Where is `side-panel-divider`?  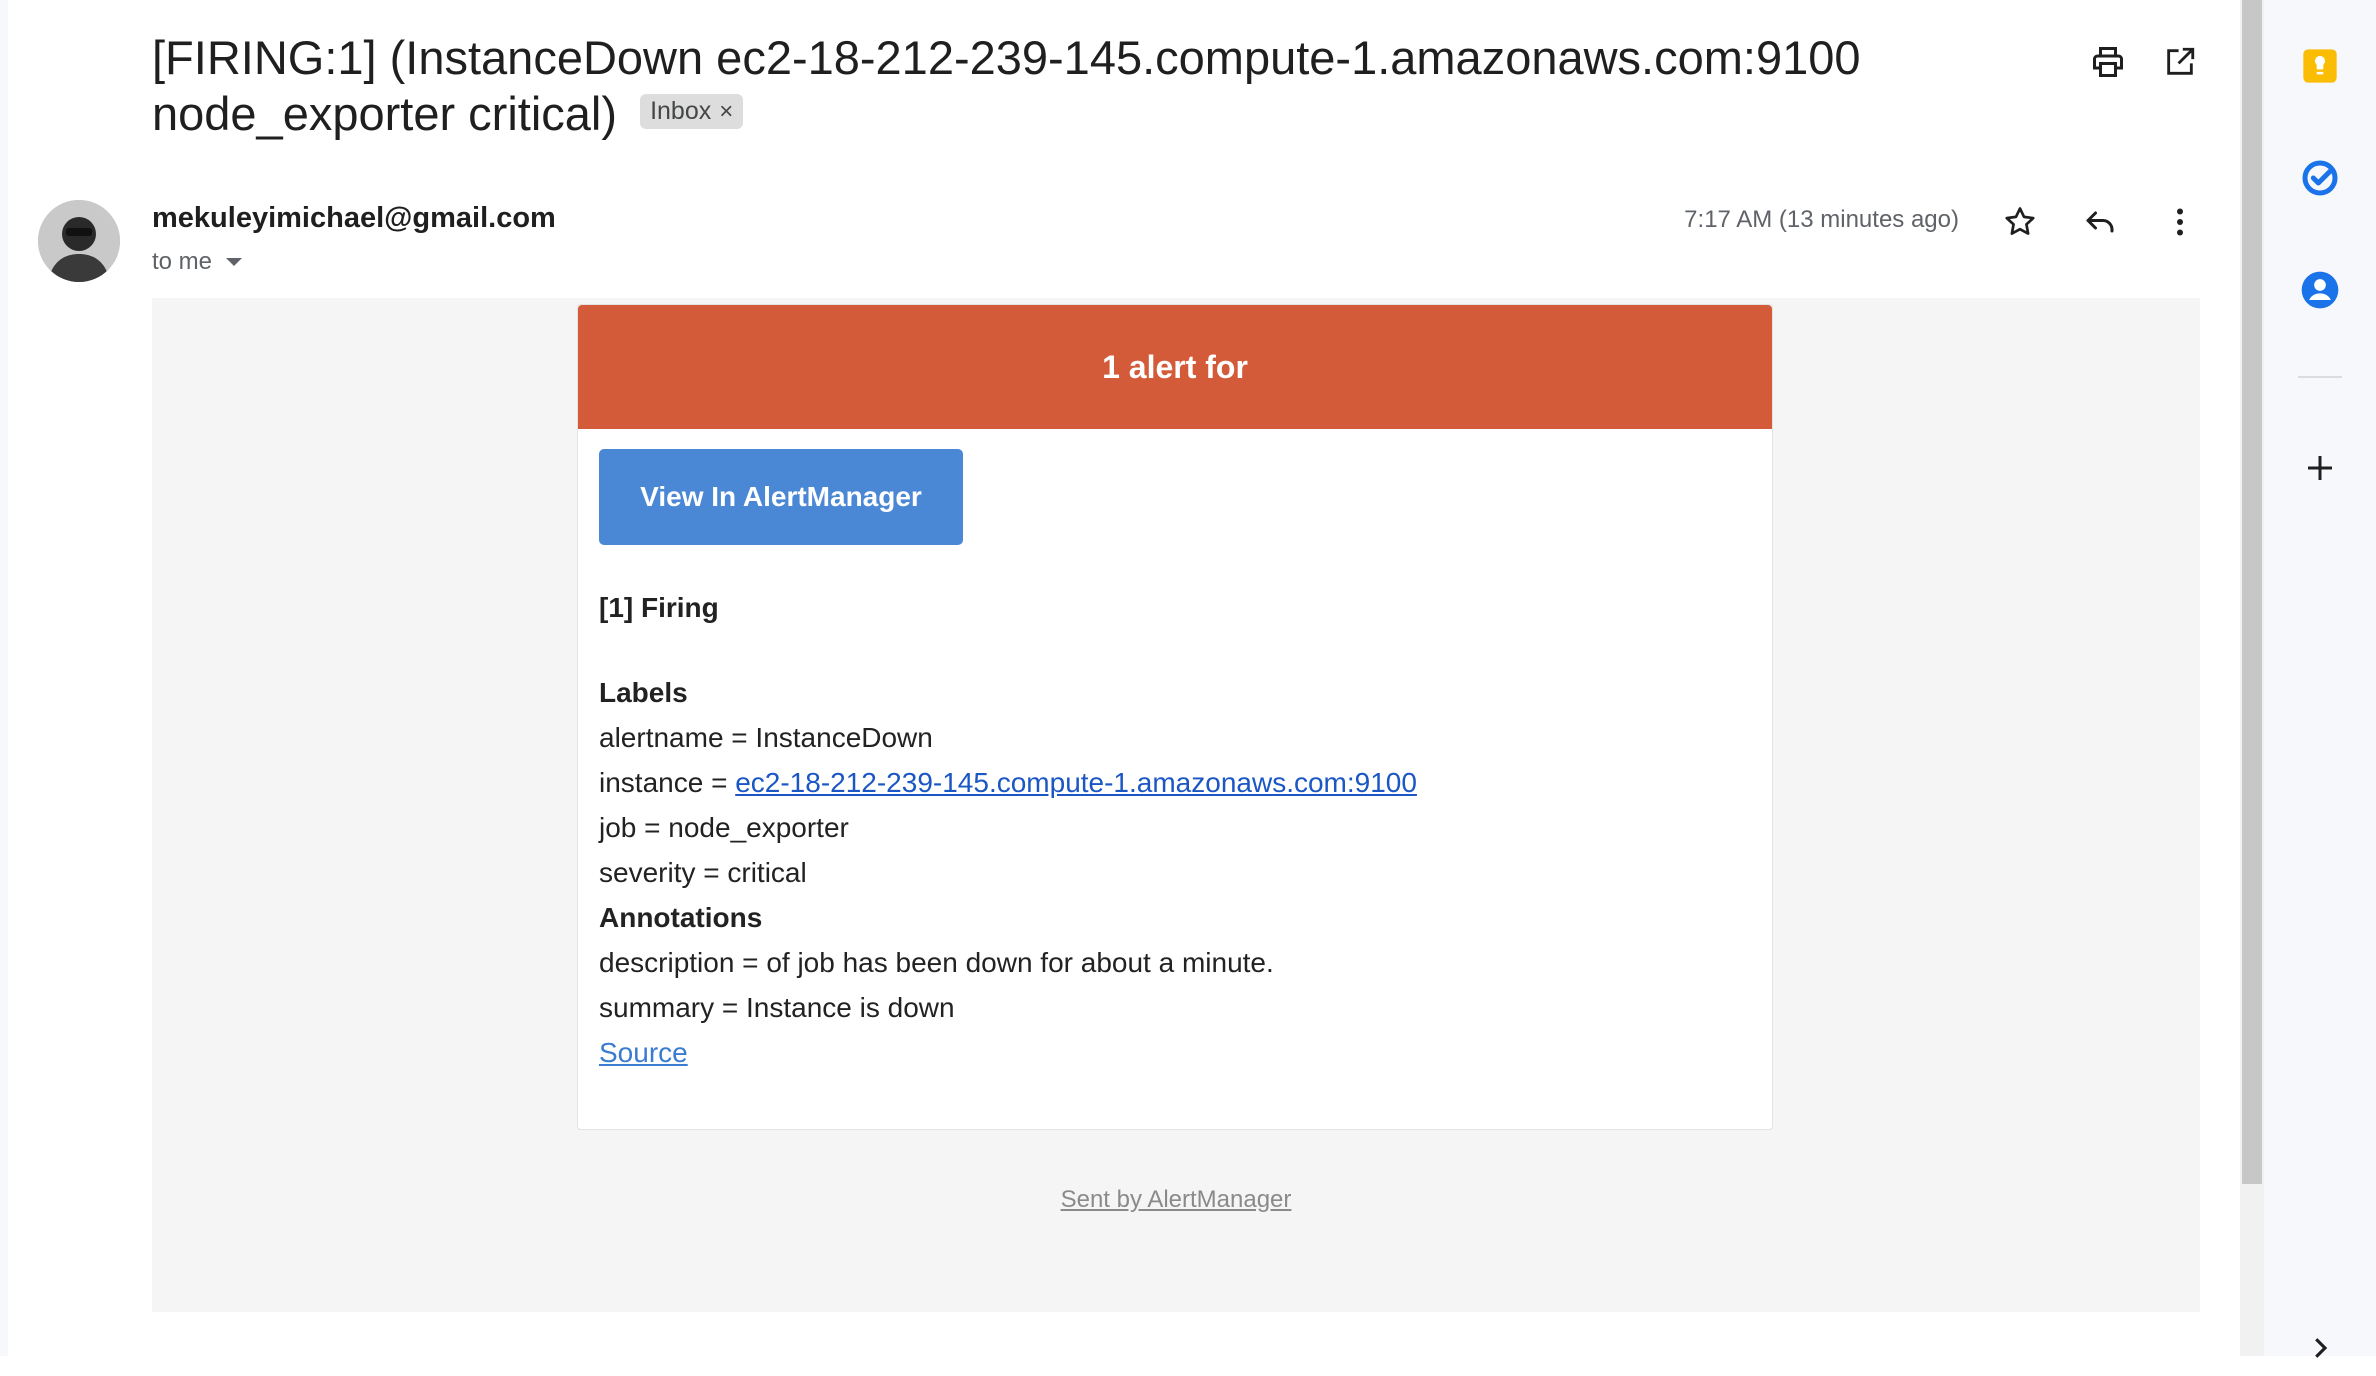 side-panel-divider is located at coordinates (2320, 377).